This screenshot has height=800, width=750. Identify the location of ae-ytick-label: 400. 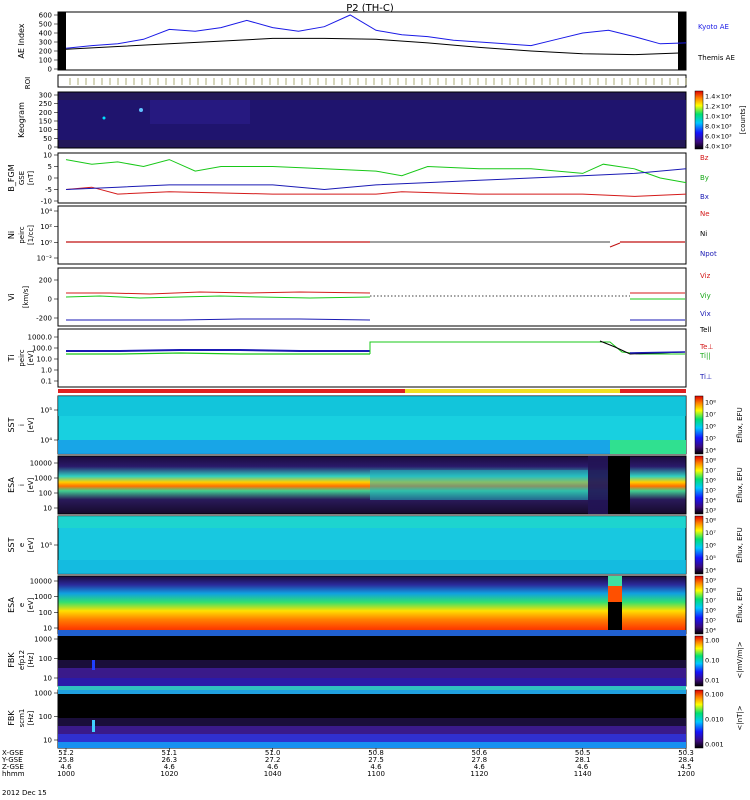
(45, 34).